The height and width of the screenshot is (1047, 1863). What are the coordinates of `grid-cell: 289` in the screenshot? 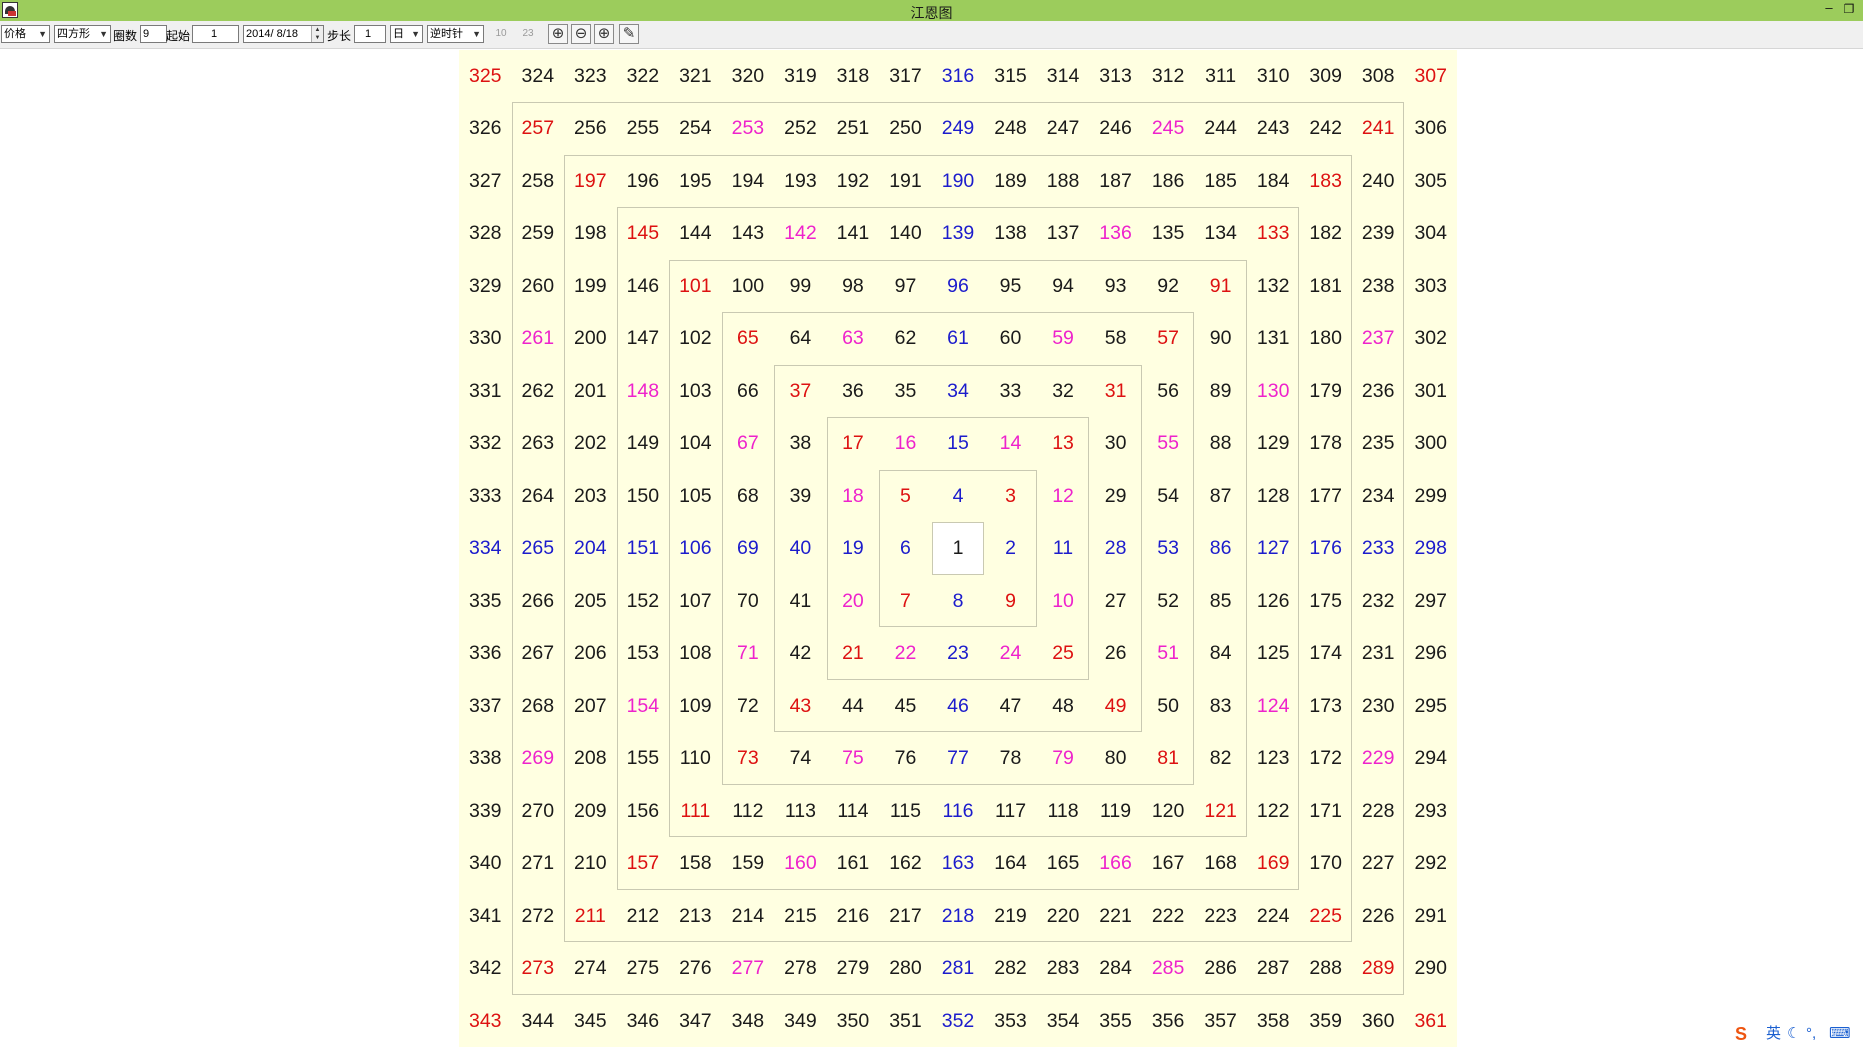 It's located at (1378, 968).